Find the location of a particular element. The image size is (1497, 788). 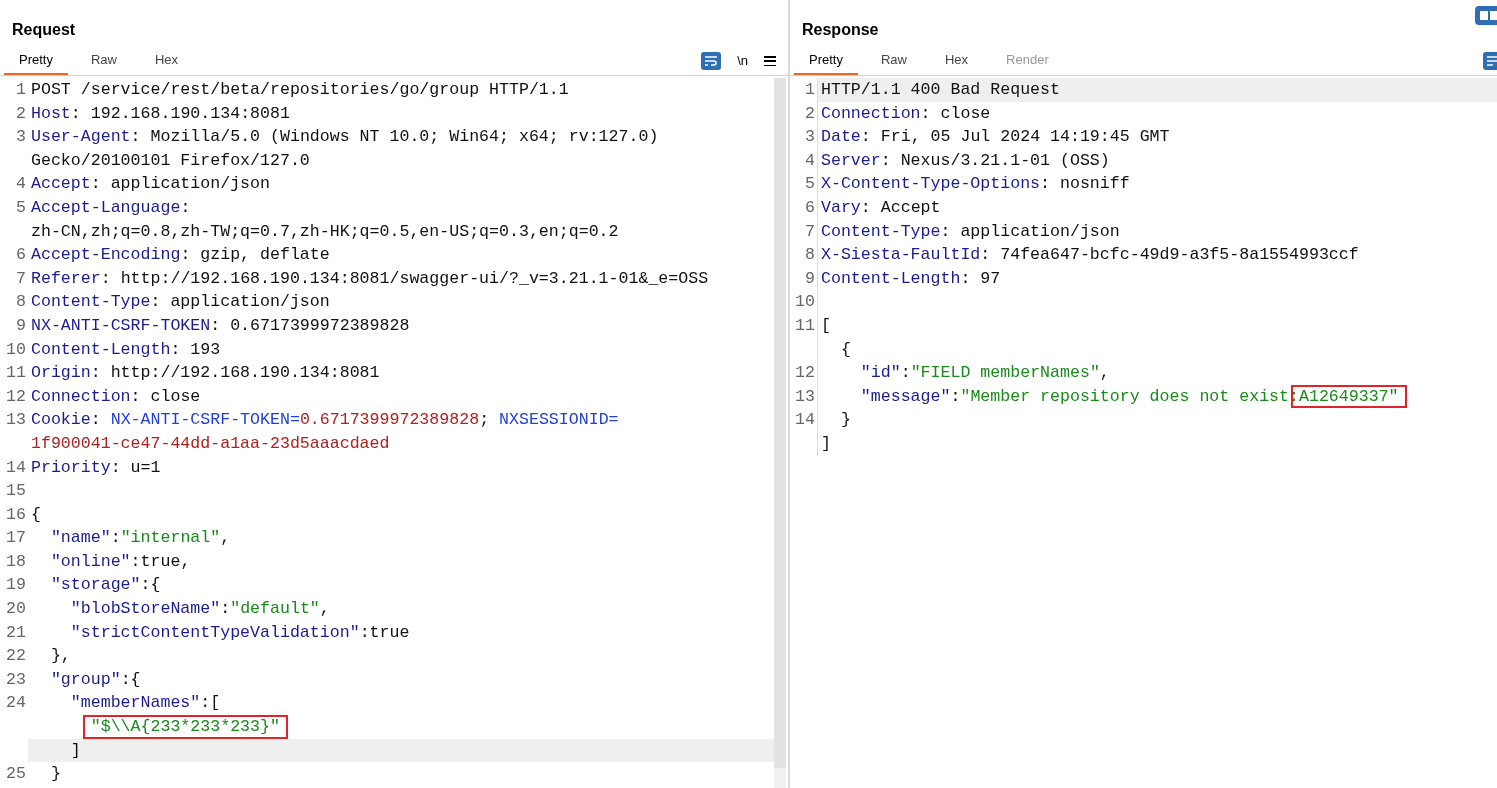

code-line: Cookie: NX-ANTI-CSRF-TOKEN=0.6717399972389828; NXSESSIONID= is located at coordinates (325, 420).